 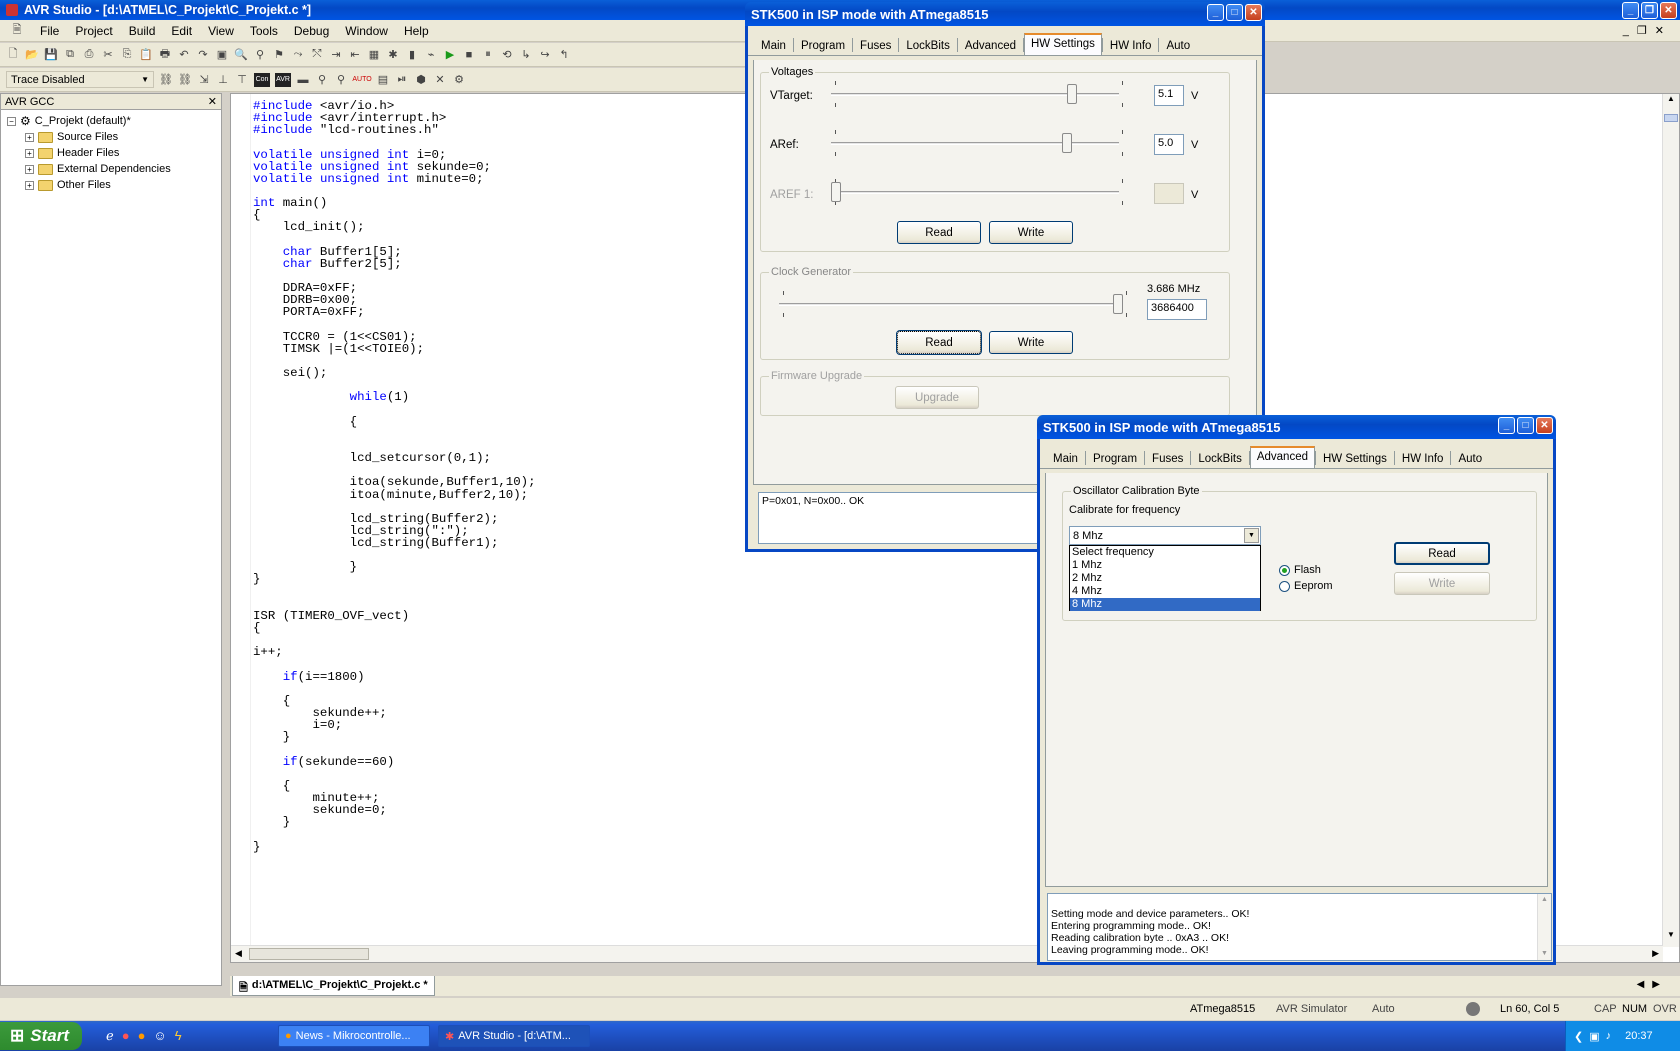 What do you see at coordinates (11, 121) in the screenshot?
I see `collapse-icon: −` at bounding box center [11, 121].